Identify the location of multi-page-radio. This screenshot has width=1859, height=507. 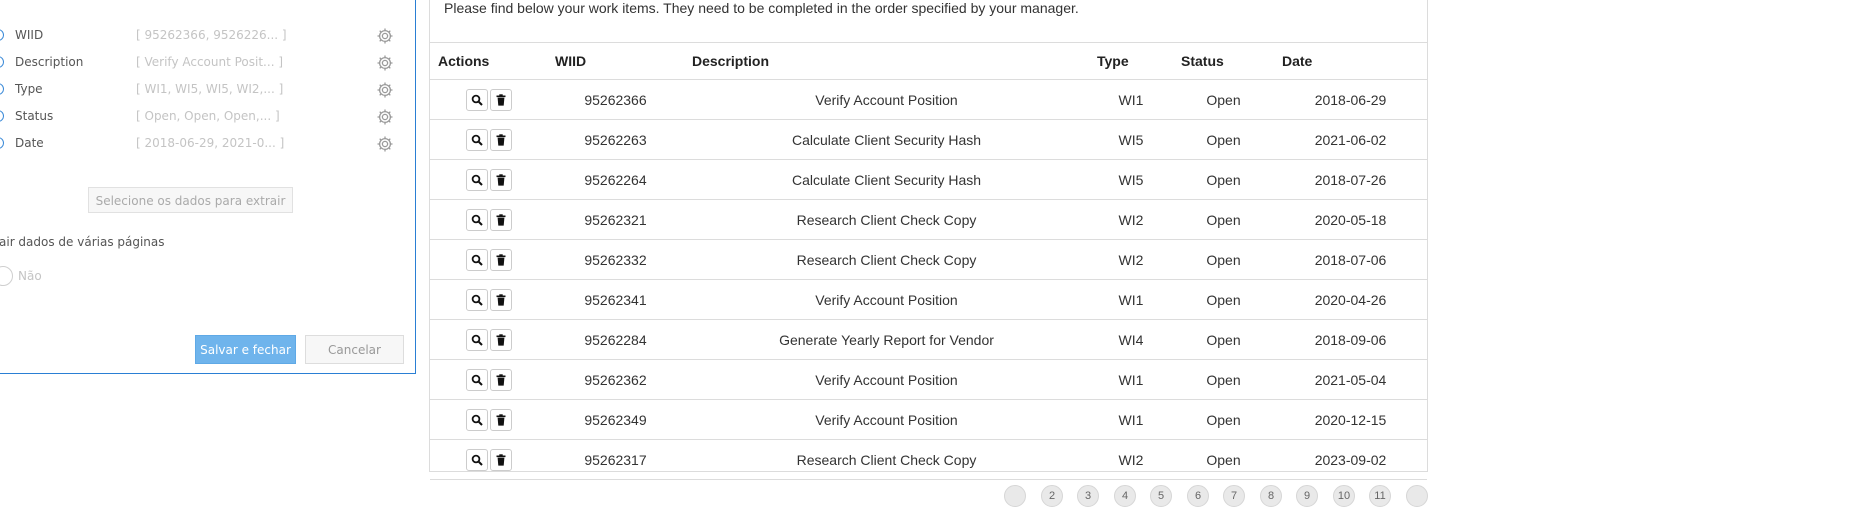
(6, 276).